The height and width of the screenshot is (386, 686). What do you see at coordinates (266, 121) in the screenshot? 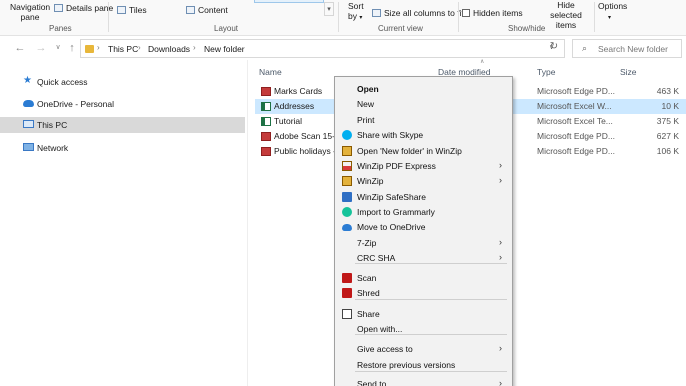
I see `excel-icon` at bounding box center [266, 121].